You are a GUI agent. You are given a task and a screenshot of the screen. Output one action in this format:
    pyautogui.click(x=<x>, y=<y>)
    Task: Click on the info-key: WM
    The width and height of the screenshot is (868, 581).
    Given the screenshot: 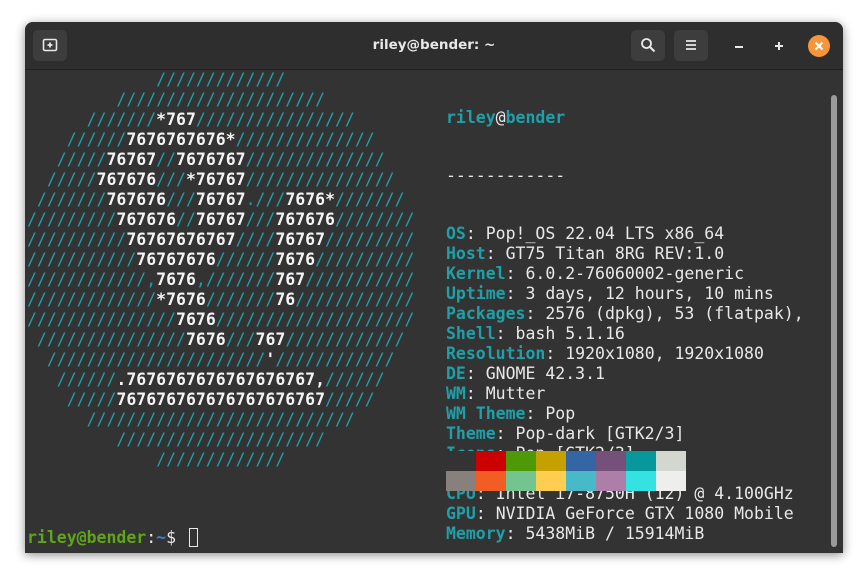 What is the action you would take?
    pyautogui.click(x=456, y=393)
    